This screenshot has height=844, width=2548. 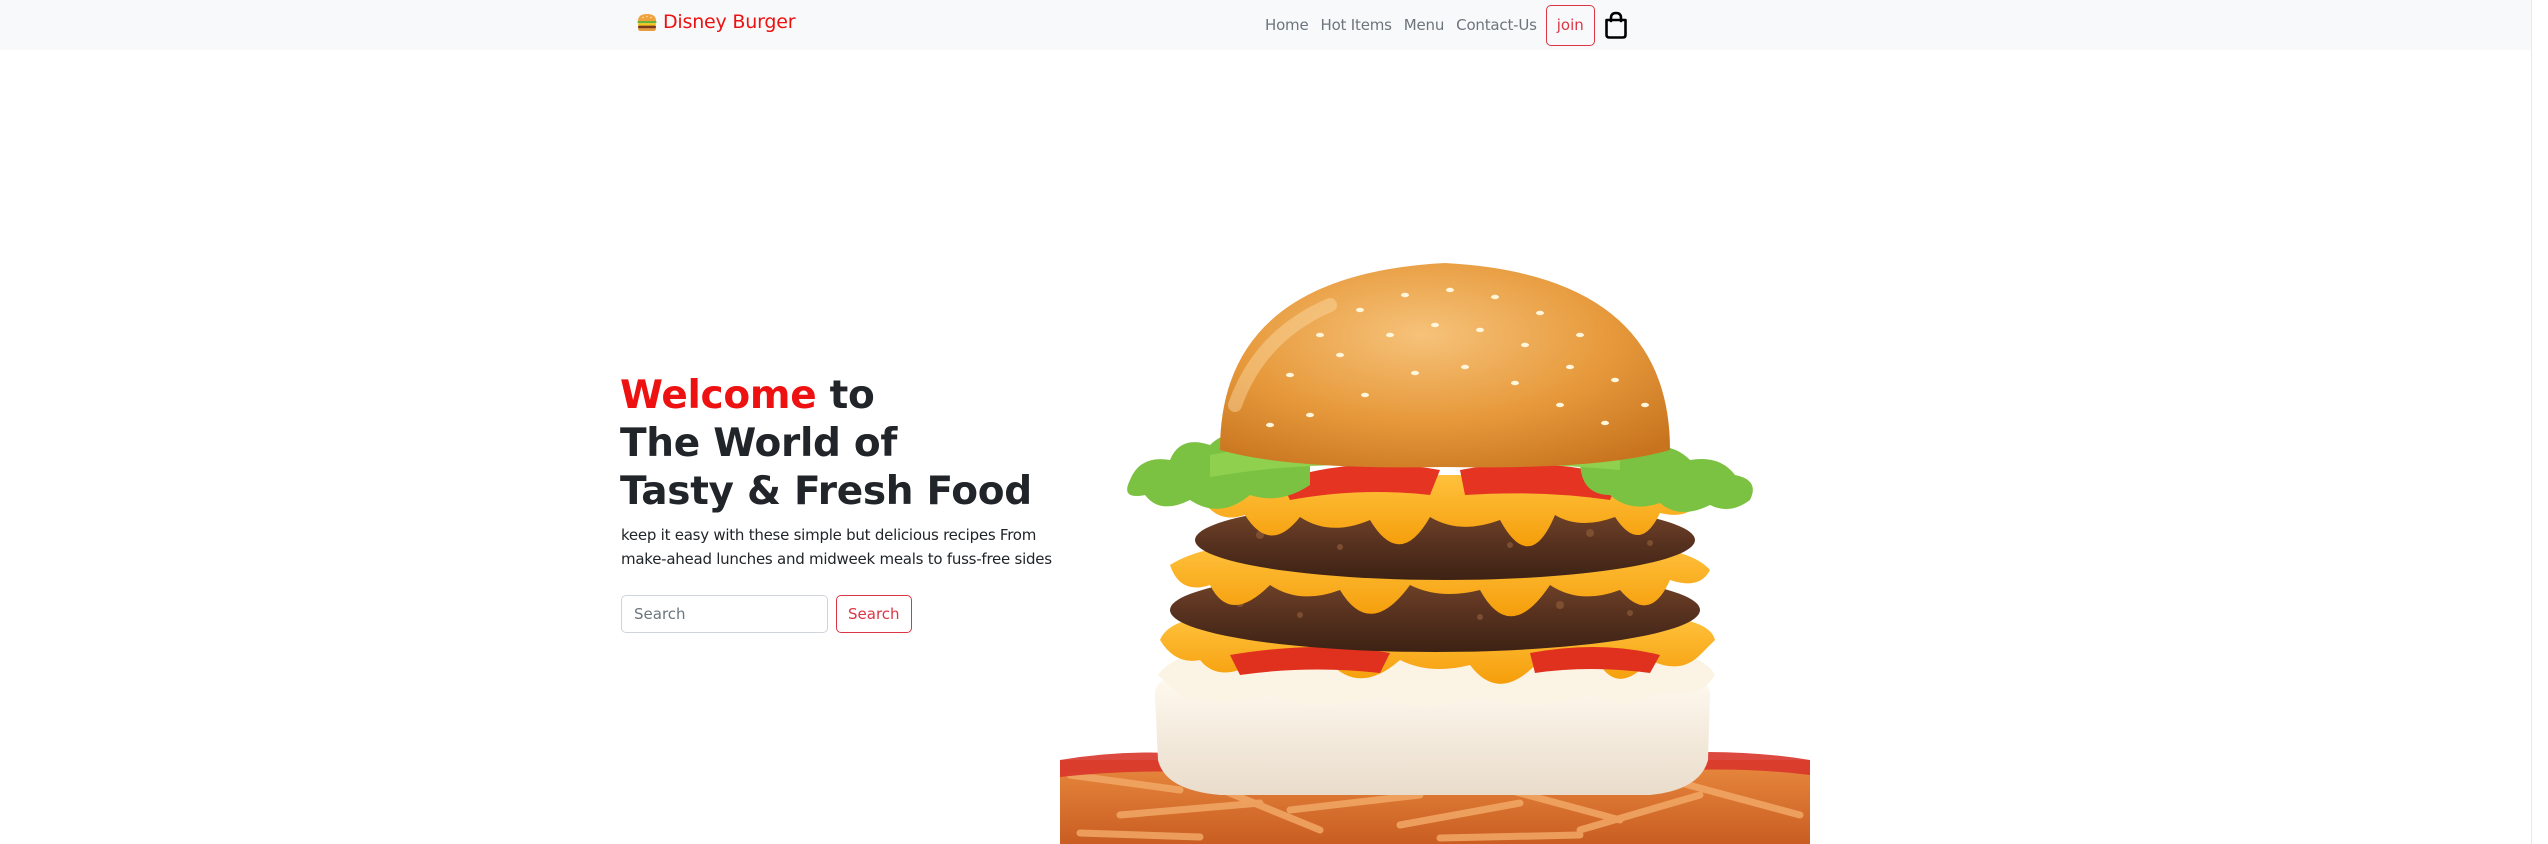 What do you see at coordinates (845, 395) in the screenshot?
I see `hero-to: to` at bounding box center [845, 395].